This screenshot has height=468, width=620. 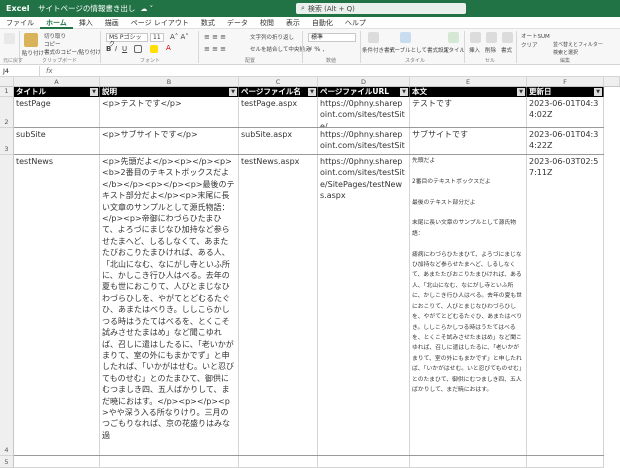 I want to click on cell-description: <p>サブサイトです</p>, so click(x=169, y=141).